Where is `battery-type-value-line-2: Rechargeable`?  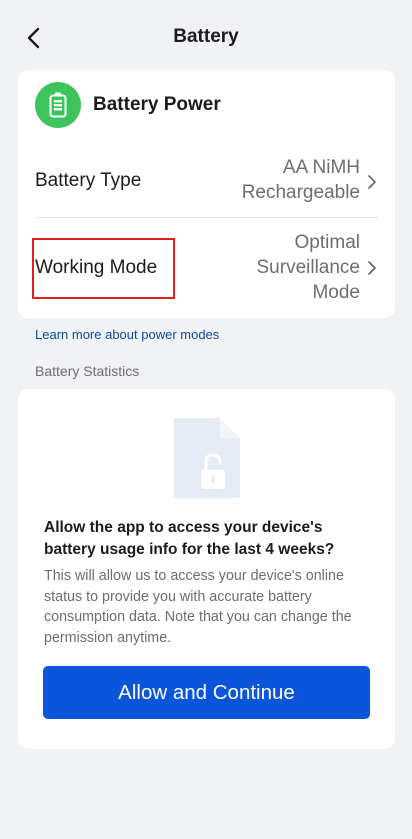
battery-type-value-line-2: Rechargeable is located at coordinates (300, 192).